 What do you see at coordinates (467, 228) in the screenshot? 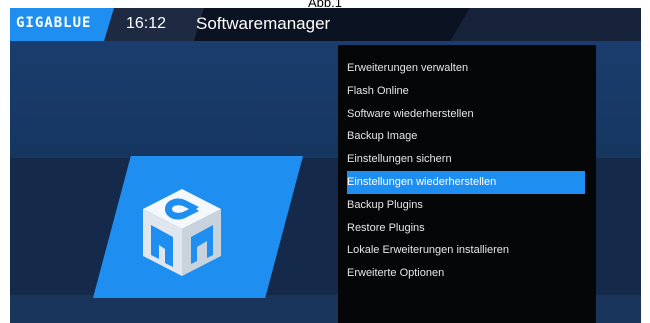
I see `menu-item: Restore Plugins` at bounding box center [467, 228].